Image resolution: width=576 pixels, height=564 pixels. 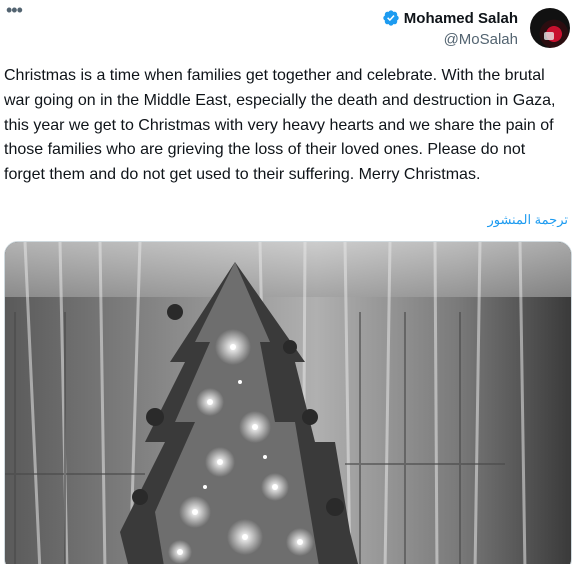 I want to click on author-display-name: Mohamed Salah, so click(x=461, y=18).